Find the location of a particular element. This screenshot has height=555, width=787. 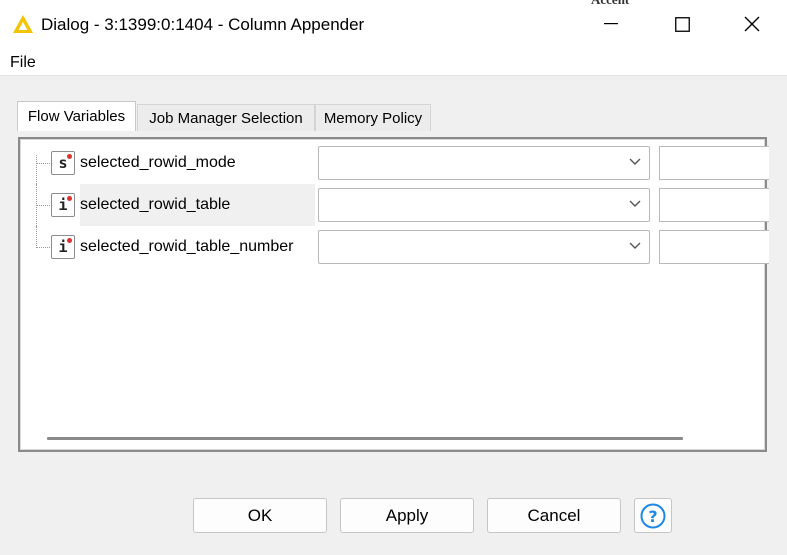

minimize-icon is located at coordinates (611, 24).